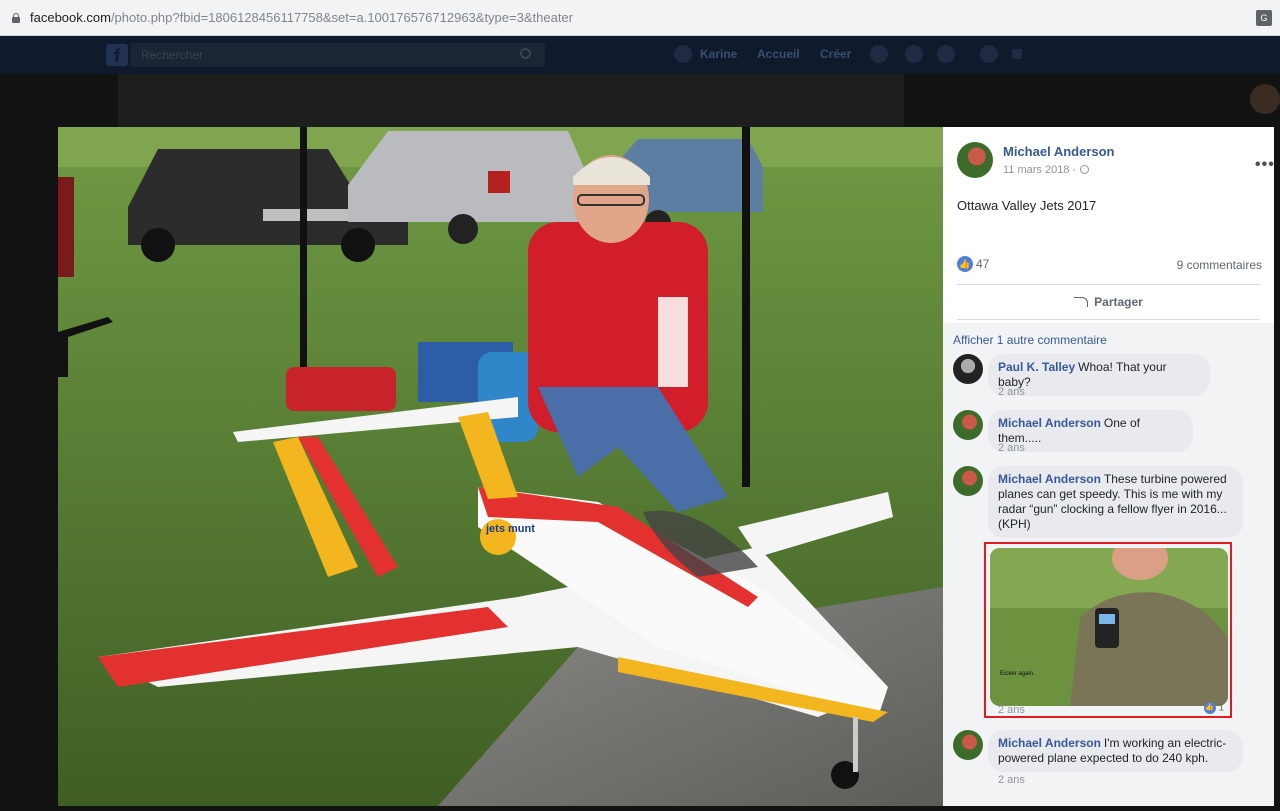  What do you see at coordinates (1017, 674) in the screenshot?
I see `attachment-caption: Eicker again.` at bounding box center [1017, 674].